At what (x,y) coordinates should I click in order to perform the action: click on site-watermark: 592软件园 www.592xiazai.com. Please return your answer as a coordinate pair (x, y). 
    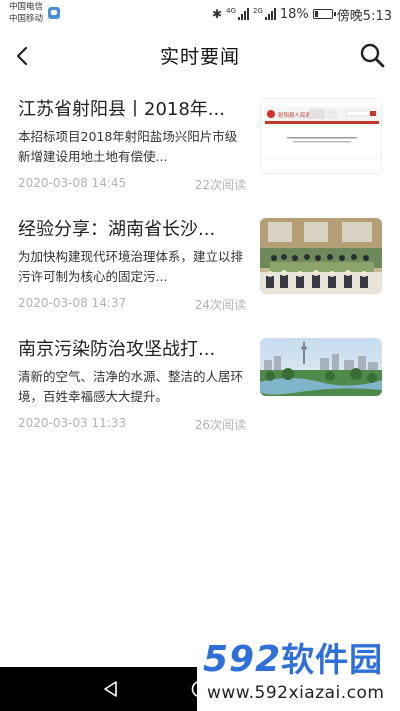
    Looking at the image, I should click on (298, 674).